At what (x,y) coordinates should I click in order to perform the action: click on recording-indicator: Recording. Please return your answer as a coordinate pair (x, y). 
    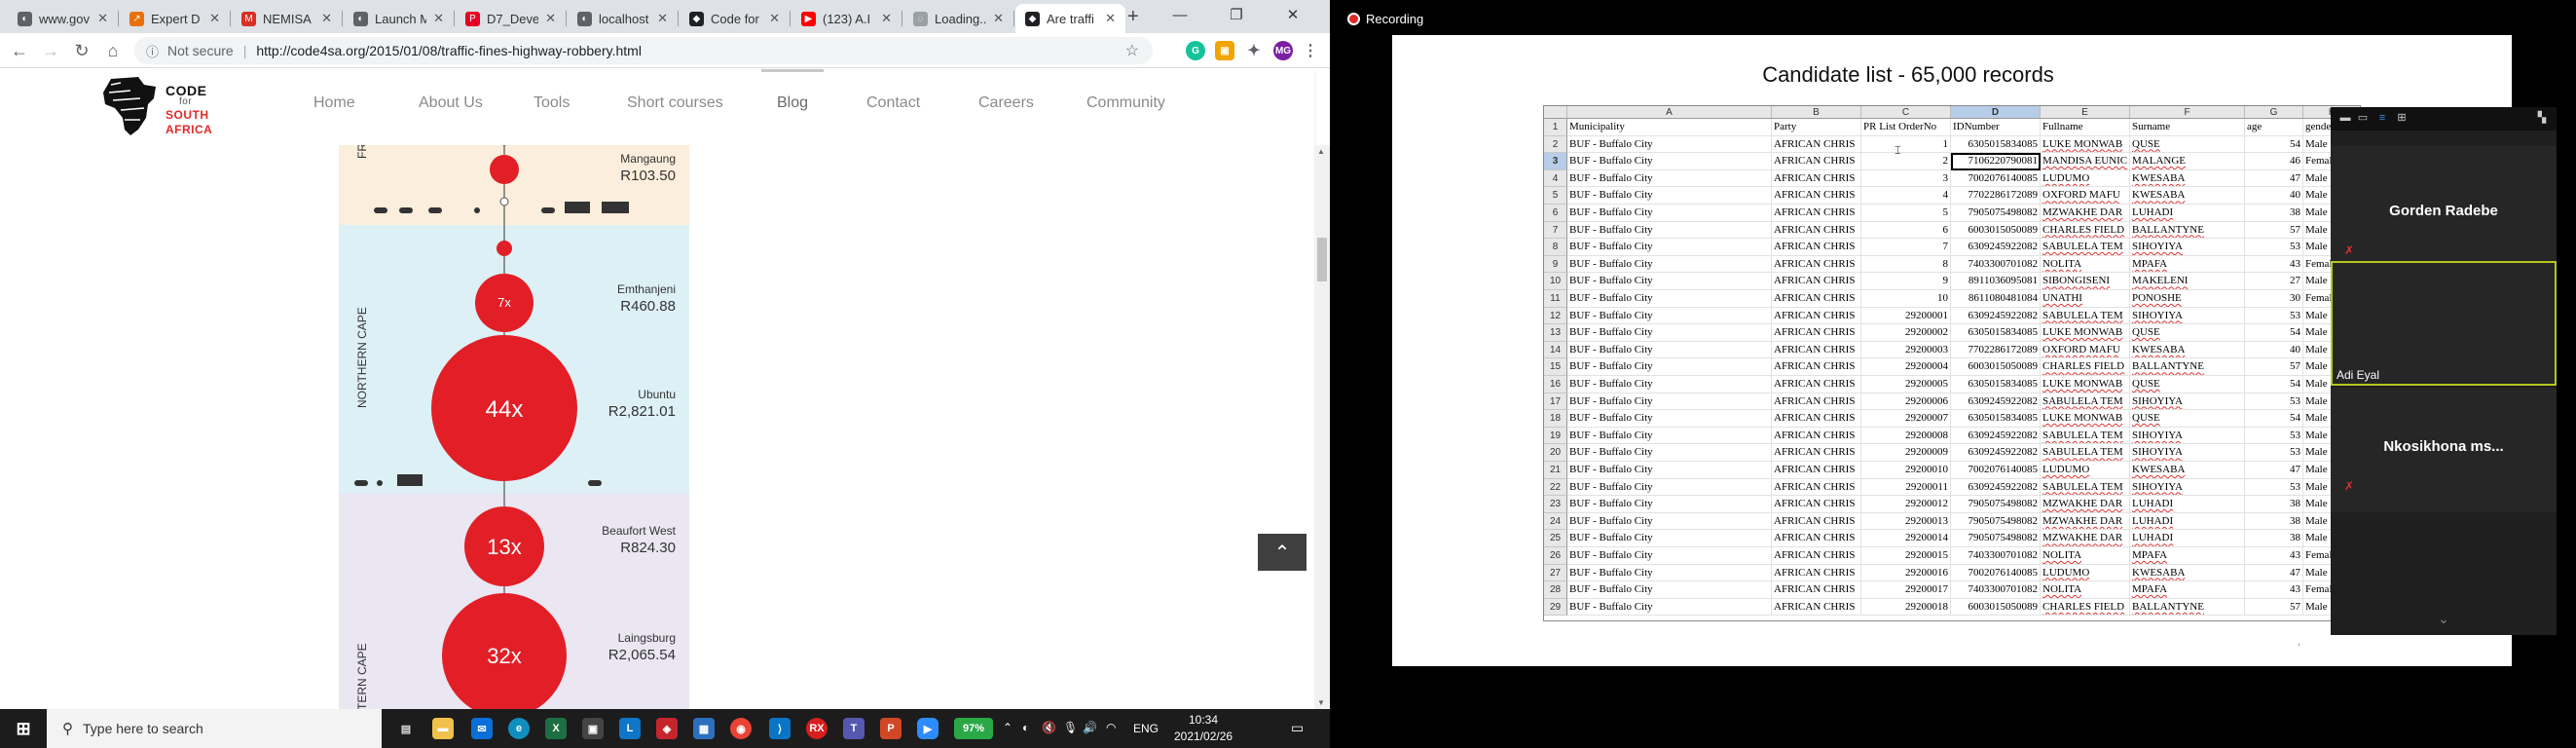
    Looking at the image, I should click on (1385, 19).